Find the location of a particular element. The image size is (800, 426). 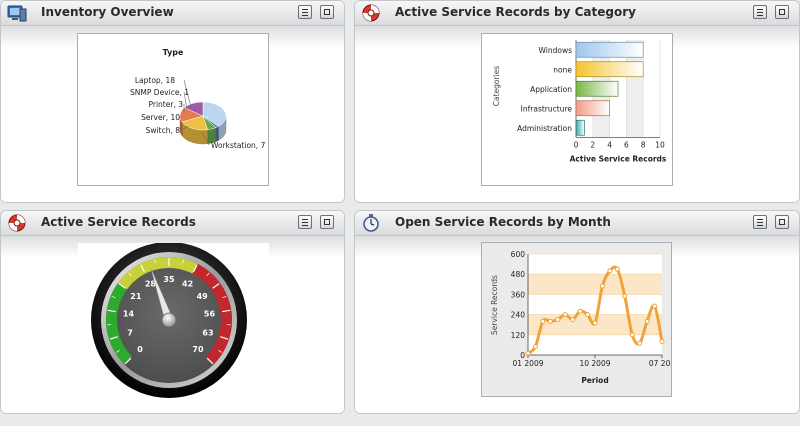

y-tick-label: Application is located at coordinates (551, 89).